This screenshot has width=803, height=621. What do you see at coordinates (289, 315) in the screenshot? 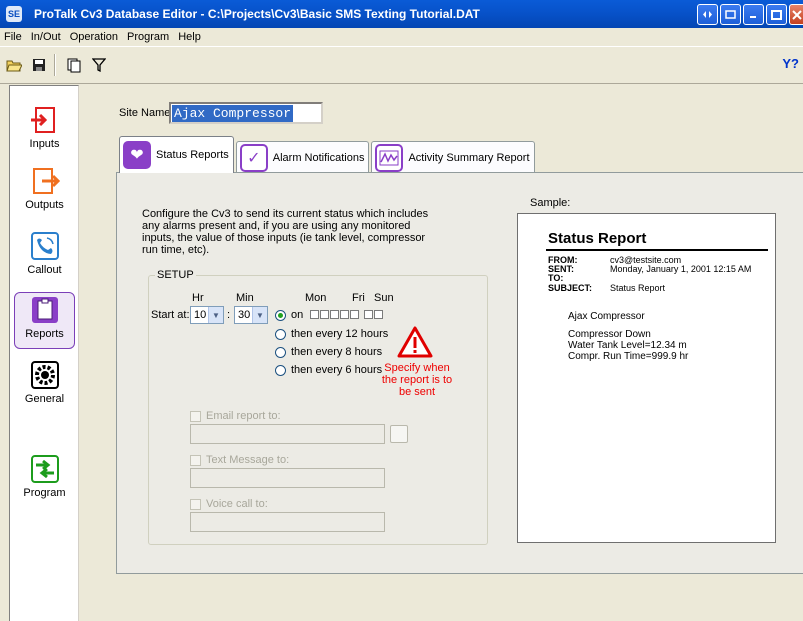
I see `radio-on: on` at bounding box center [289, 315].